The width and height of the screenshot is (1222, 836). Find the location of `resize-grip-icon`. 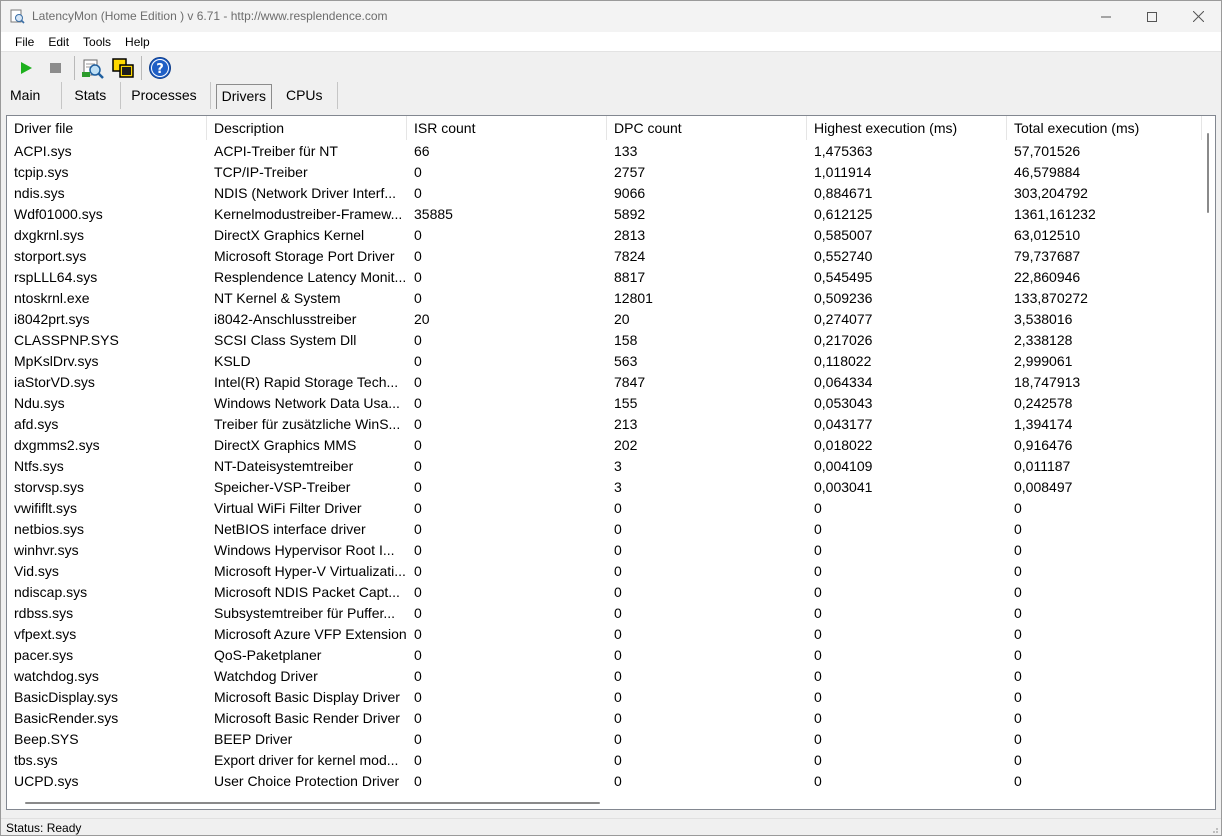

resize-grip-icon is located at coordinates (1214, 829).